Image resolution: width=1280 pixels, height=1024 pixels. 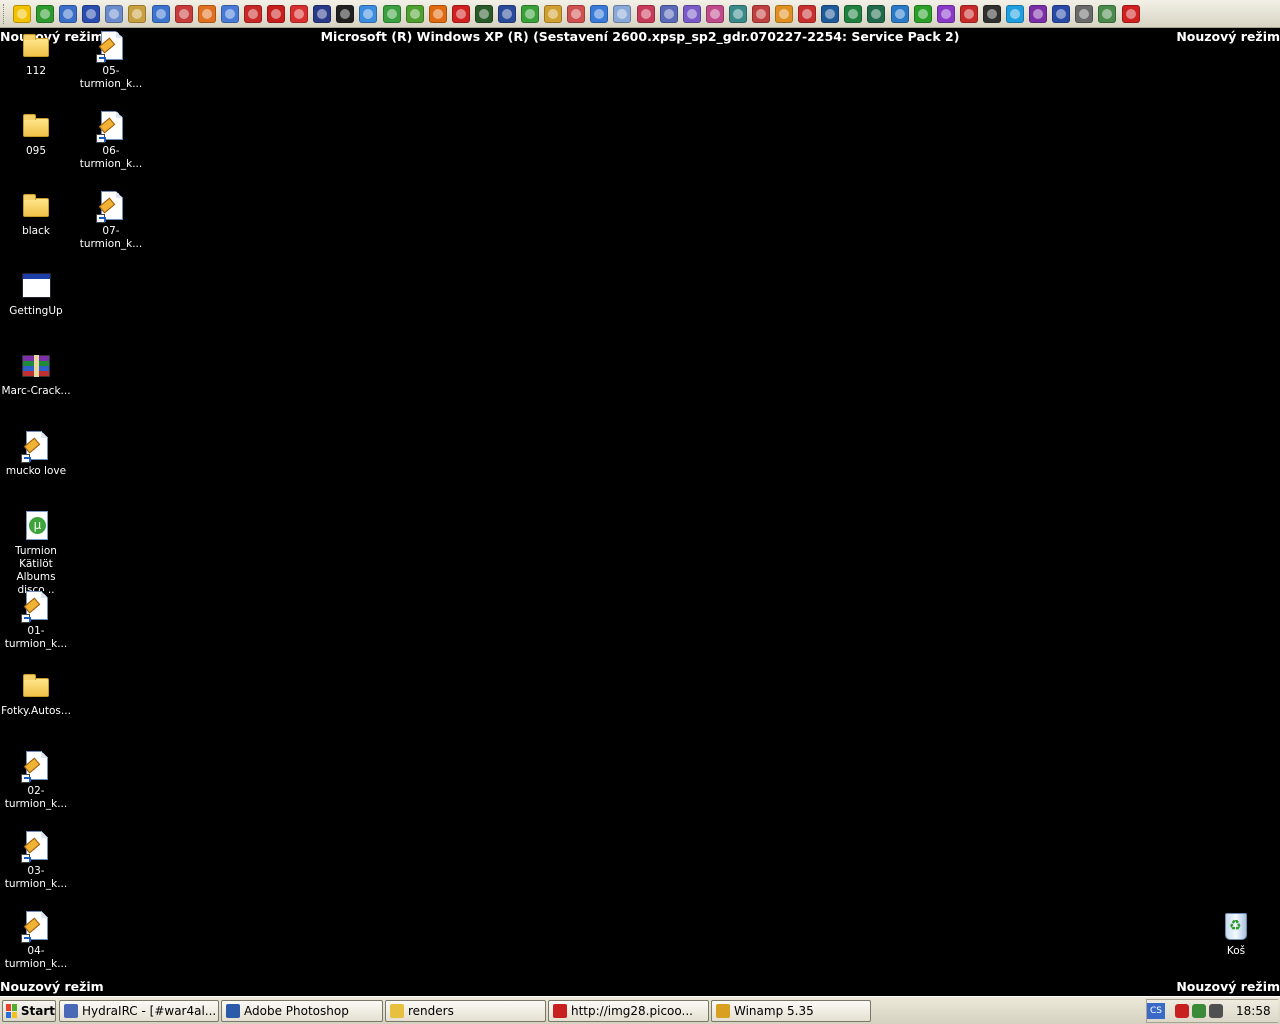 I want to click on windows-logo-icon, so click(x=11, y=1011).